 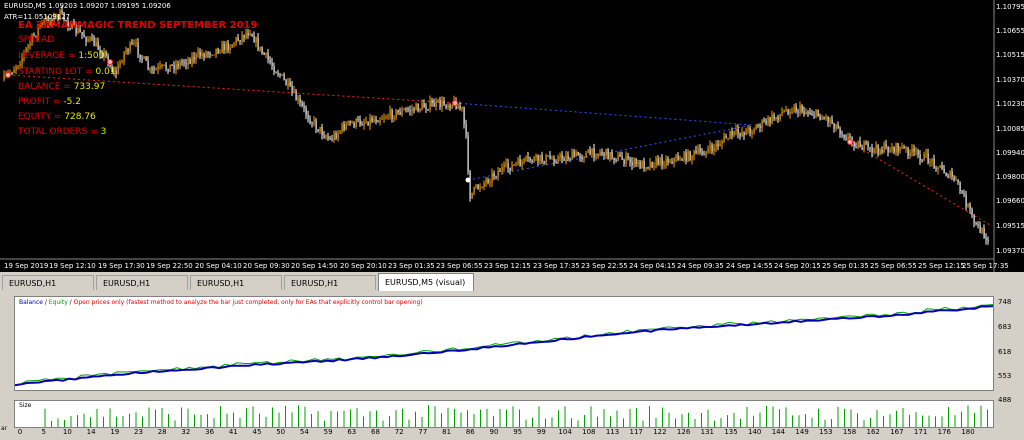 What do you see at coordinates (1010, 104) in the screenshot?
I see `price-tick: 1.10230` at bounding box center [1010, 104].